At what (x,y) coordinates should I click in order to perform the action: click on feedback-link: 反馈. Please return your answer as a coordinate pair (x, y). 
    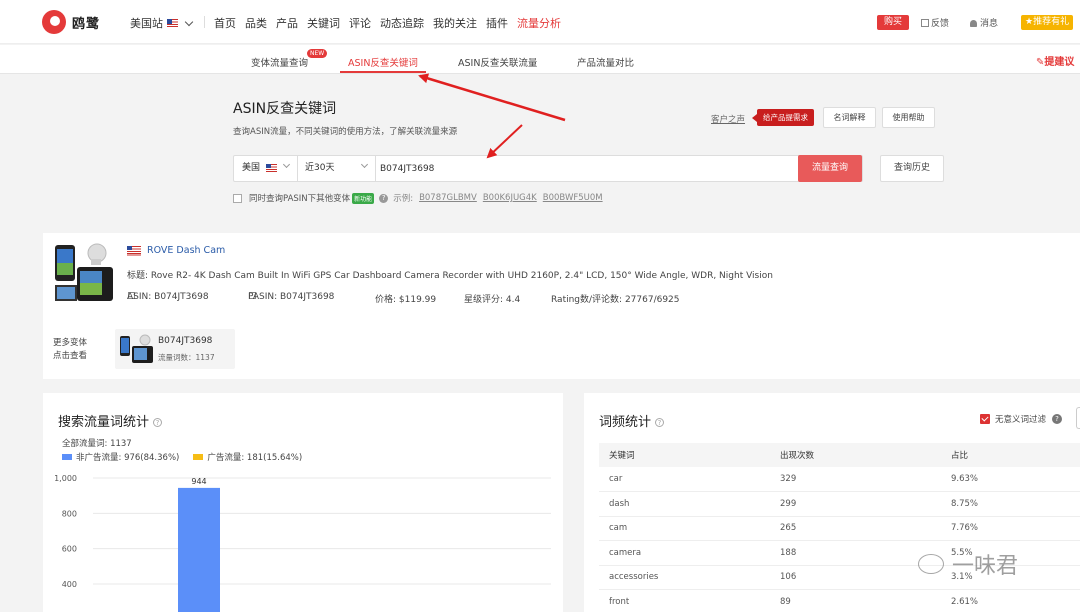
    Looking at the image, I should click on (935, 22).